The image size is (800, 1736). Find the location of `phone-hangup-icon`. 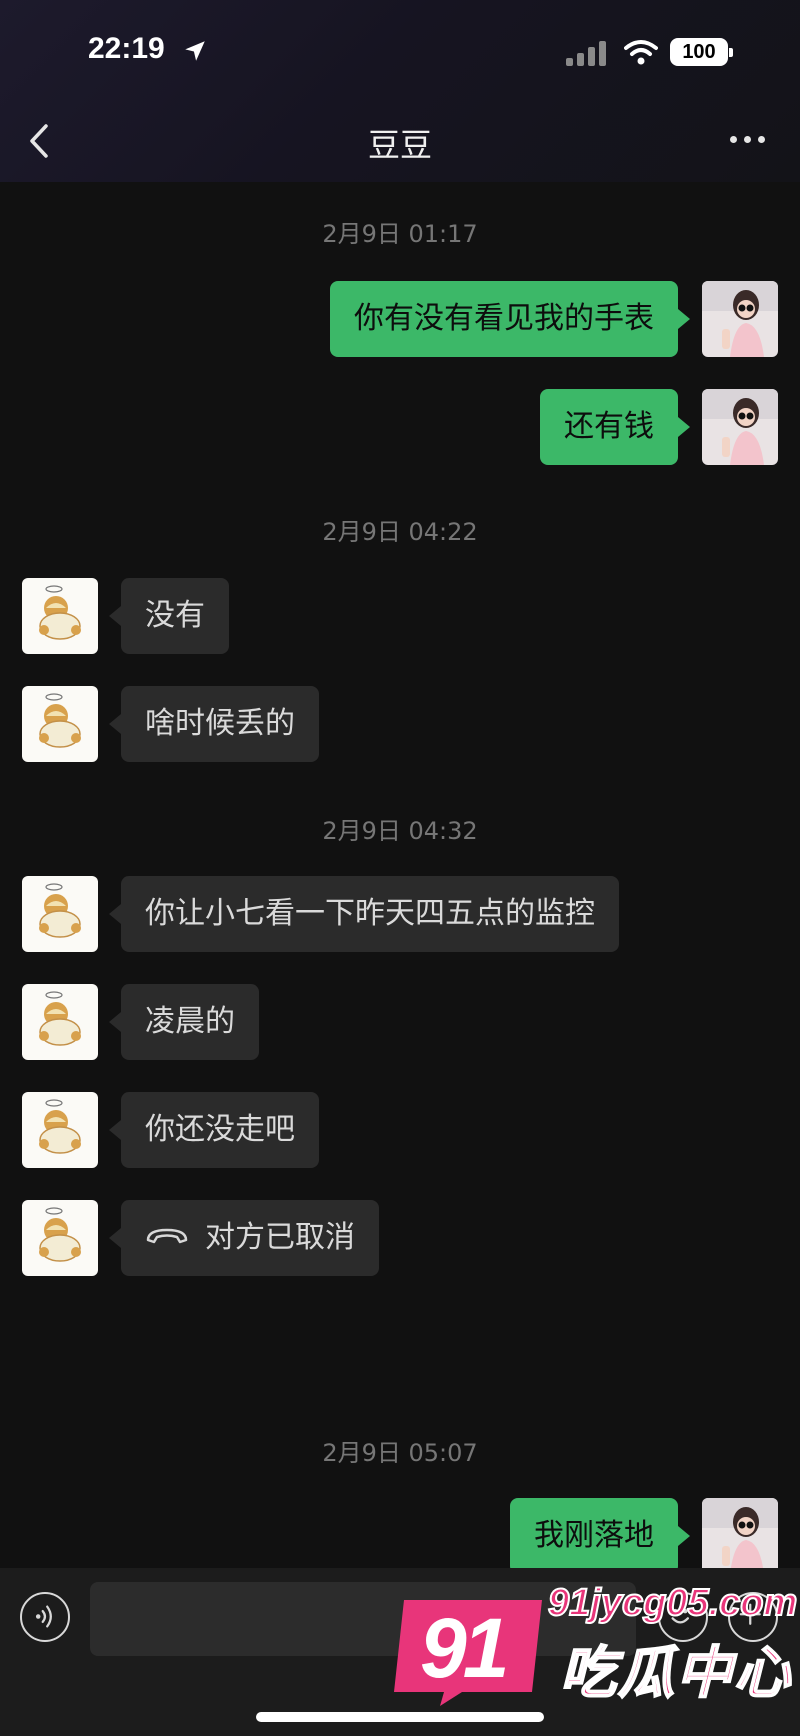

phone-hangup-icon is located at coordinates (167, 1235).